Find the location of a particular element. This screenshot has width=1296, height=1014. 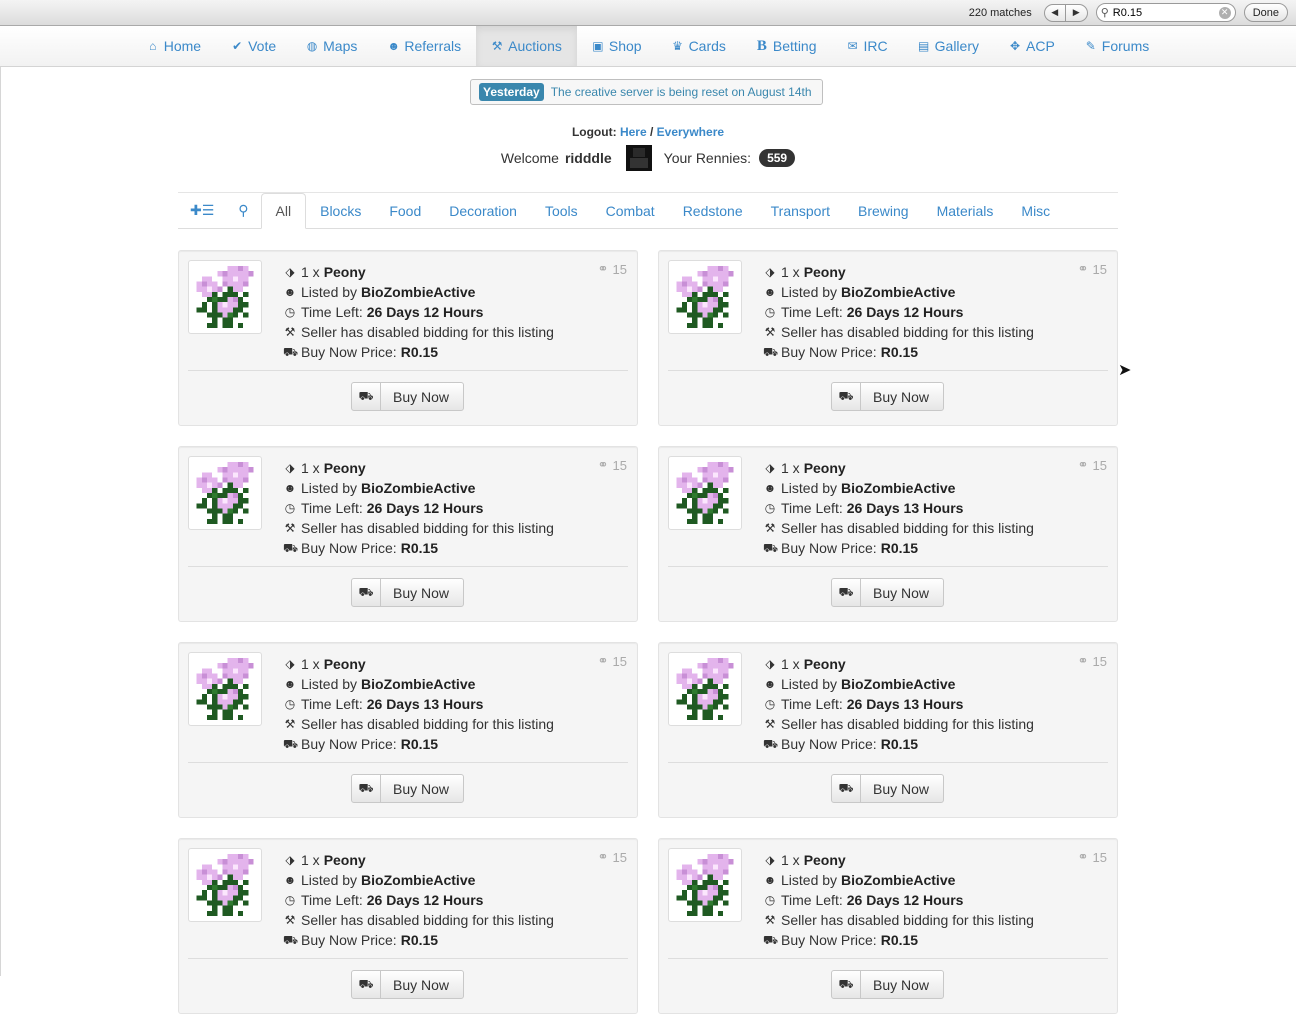

logout-here-link: Here is located at coordinates (633, 132).